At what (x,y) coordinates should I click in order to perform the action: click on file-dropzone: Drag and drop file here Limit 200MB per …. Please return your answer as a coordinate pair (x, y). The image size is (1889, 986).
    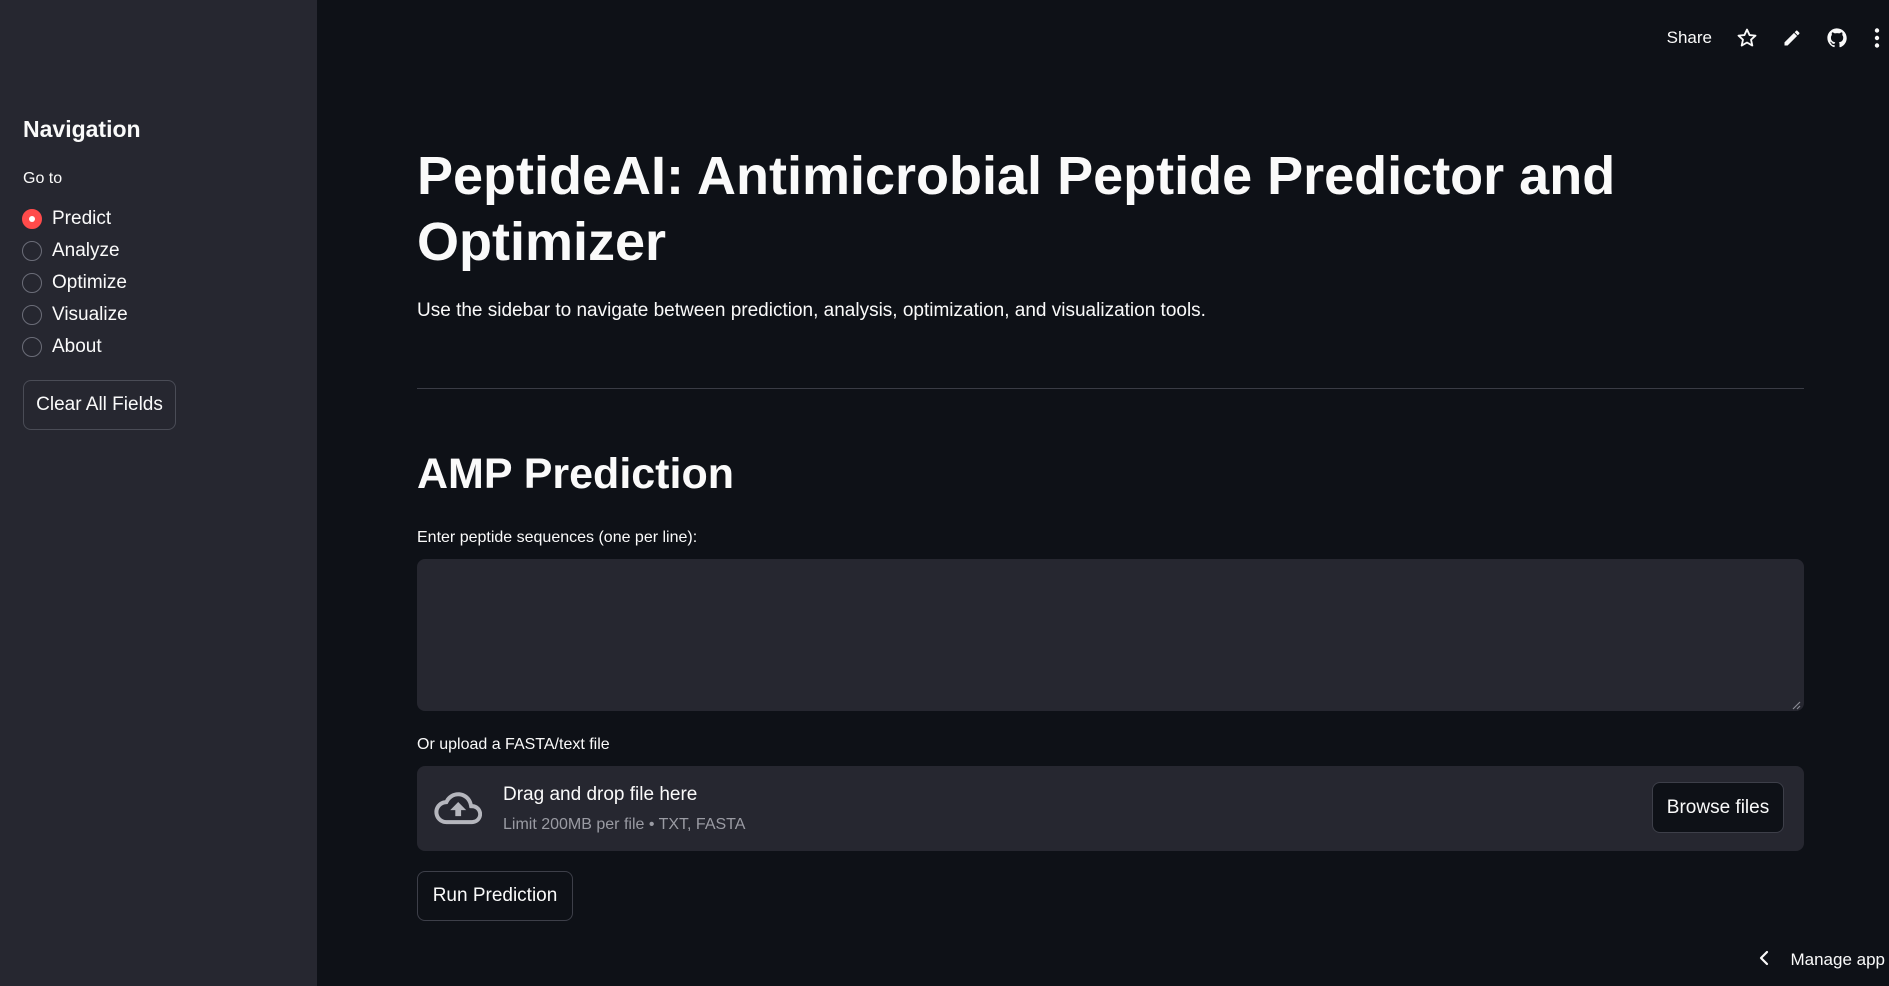
    Looking at the image, I should click on (1110, 808).